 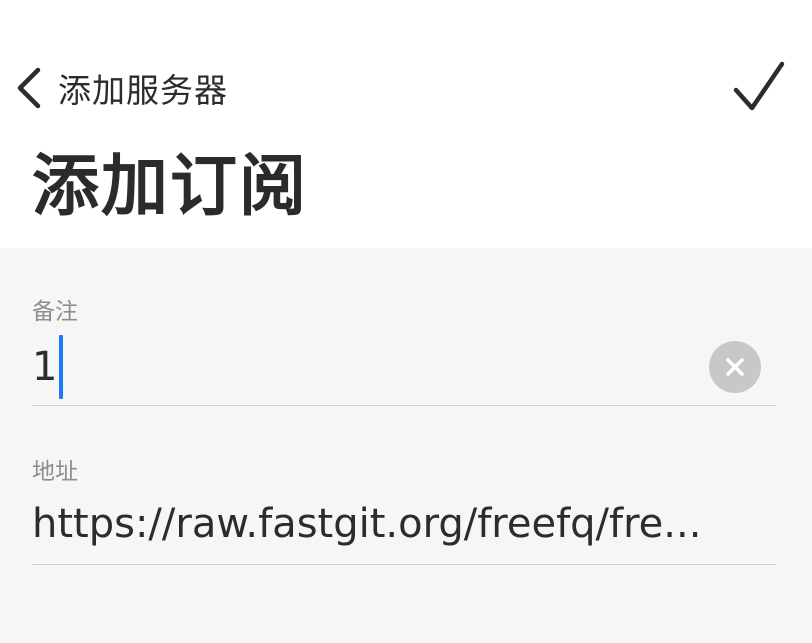 I want to click on chevron-left-icon, so click(x=29, y=88).